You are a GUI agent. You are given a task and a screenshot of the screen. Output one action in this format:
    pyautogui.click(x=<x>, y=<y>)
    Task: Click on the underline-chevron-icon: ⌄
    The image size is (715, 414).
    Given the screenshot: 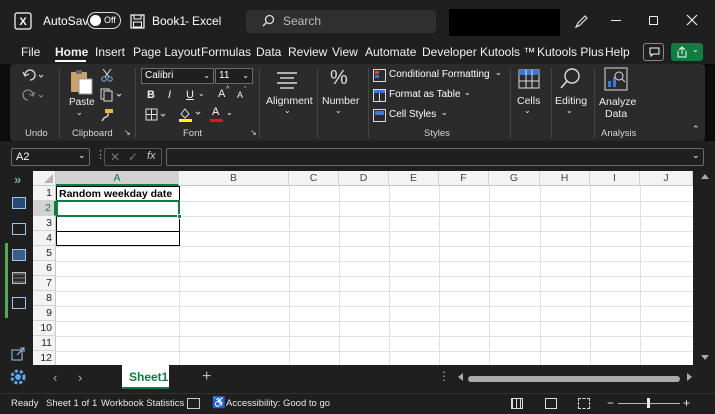 What is the action you would take?
    pyautogui.click(x=201, y=93)
    